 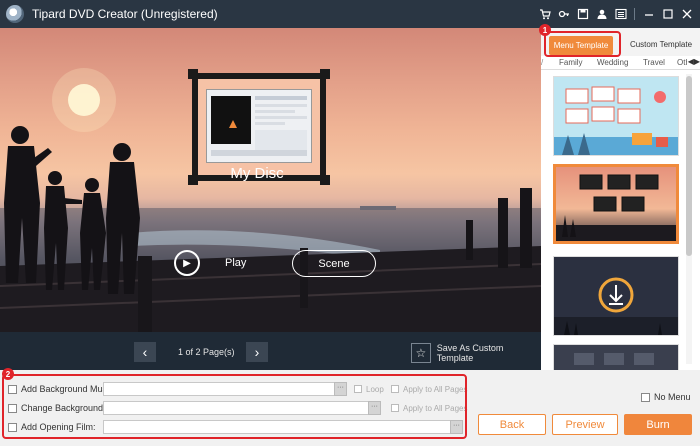 I want to click on template-categories: / Family Wedding Travel Oth ◀▶, so click(x=620, y=63).